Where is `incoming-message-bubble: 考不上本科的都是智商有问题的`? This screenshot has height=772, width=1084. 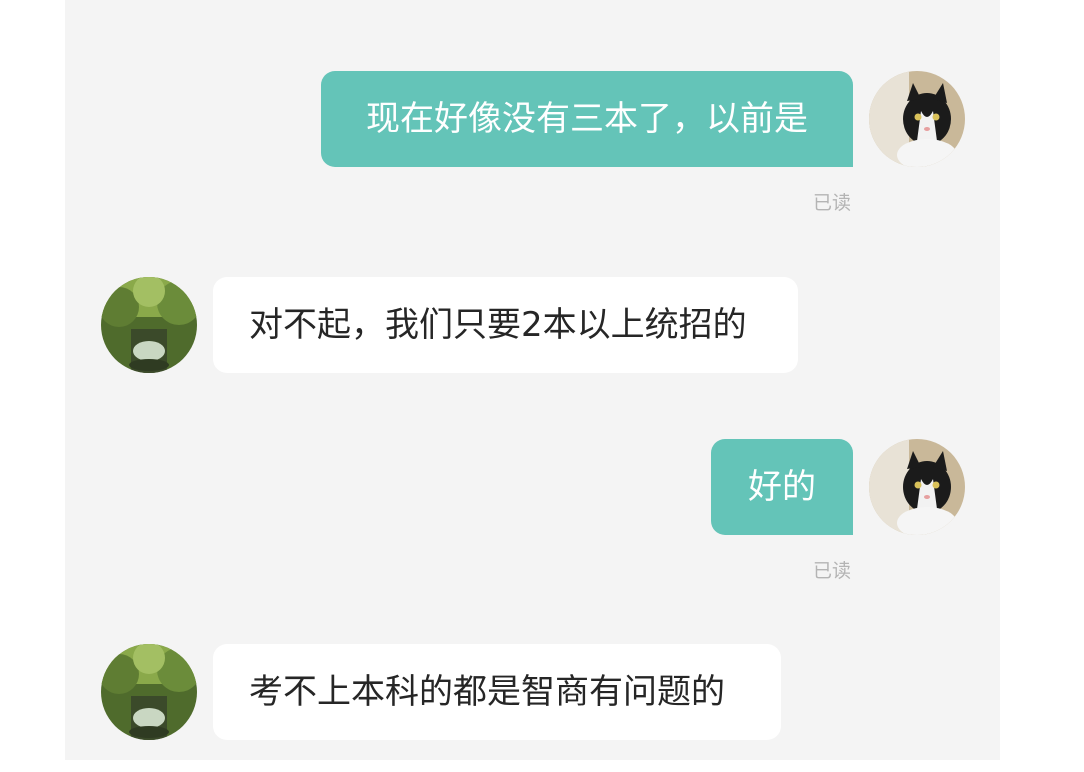 incoming-message-bubble: 考不上本科的都是智商有问题的 is located at coordinates (497, 692).